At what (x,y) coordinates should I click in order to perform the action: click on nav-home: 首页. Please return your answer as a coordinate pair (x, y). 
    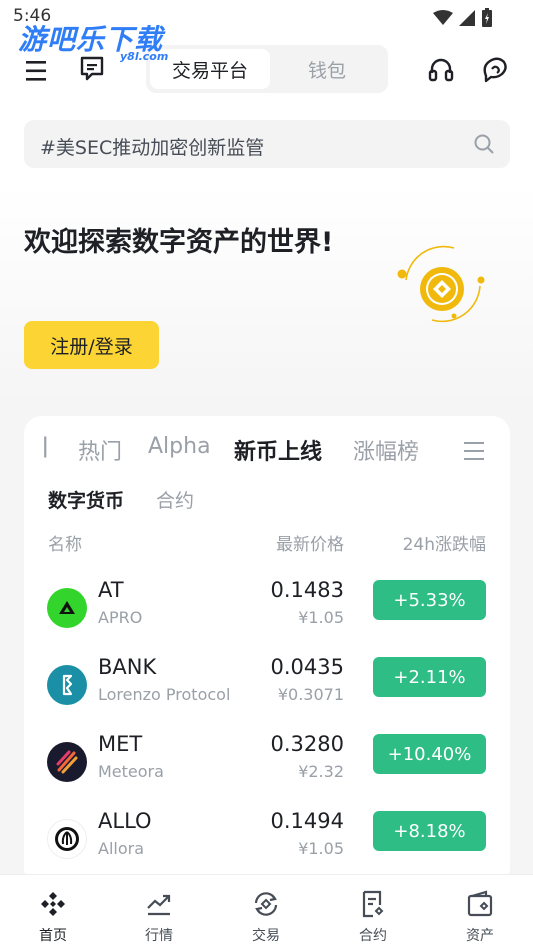
    Looking at the image, I should click on (53, 917).